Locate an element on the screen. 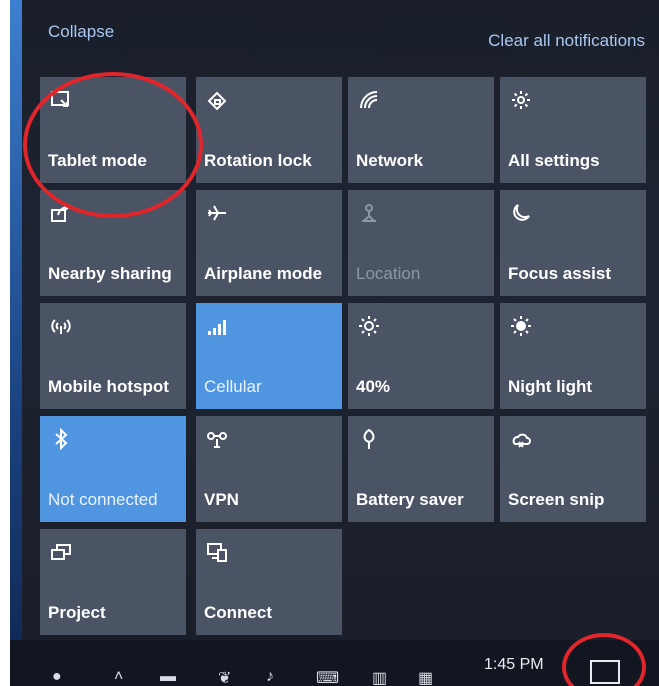 This screenshot has height=686, width=659. tile-label: Location is located at coordinates (388, 273).